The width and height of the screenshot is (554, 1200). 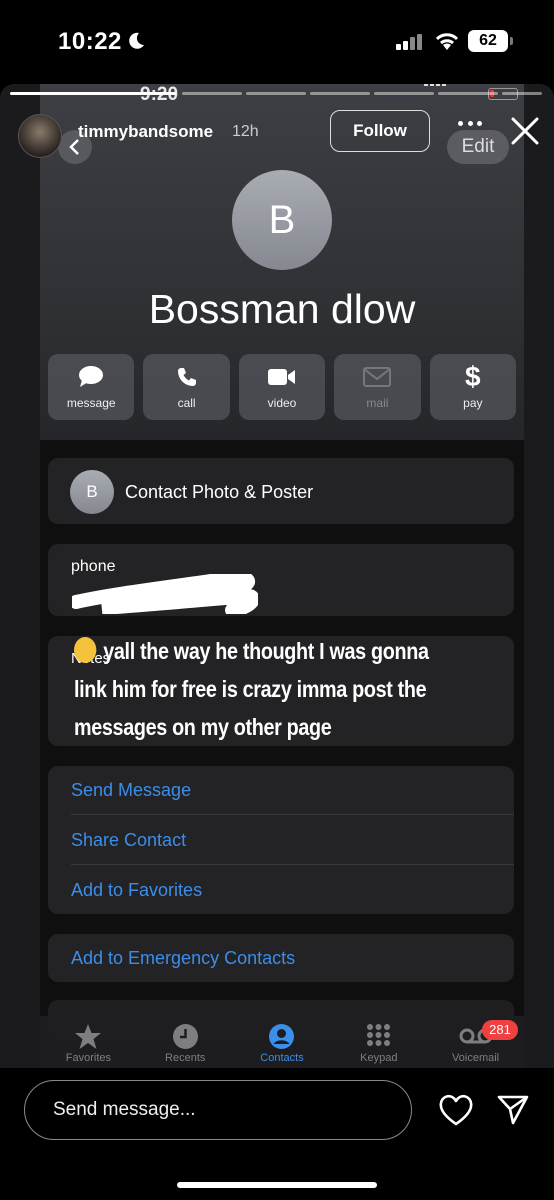 I want to click on phone-icon, so click(x=186, y=377).